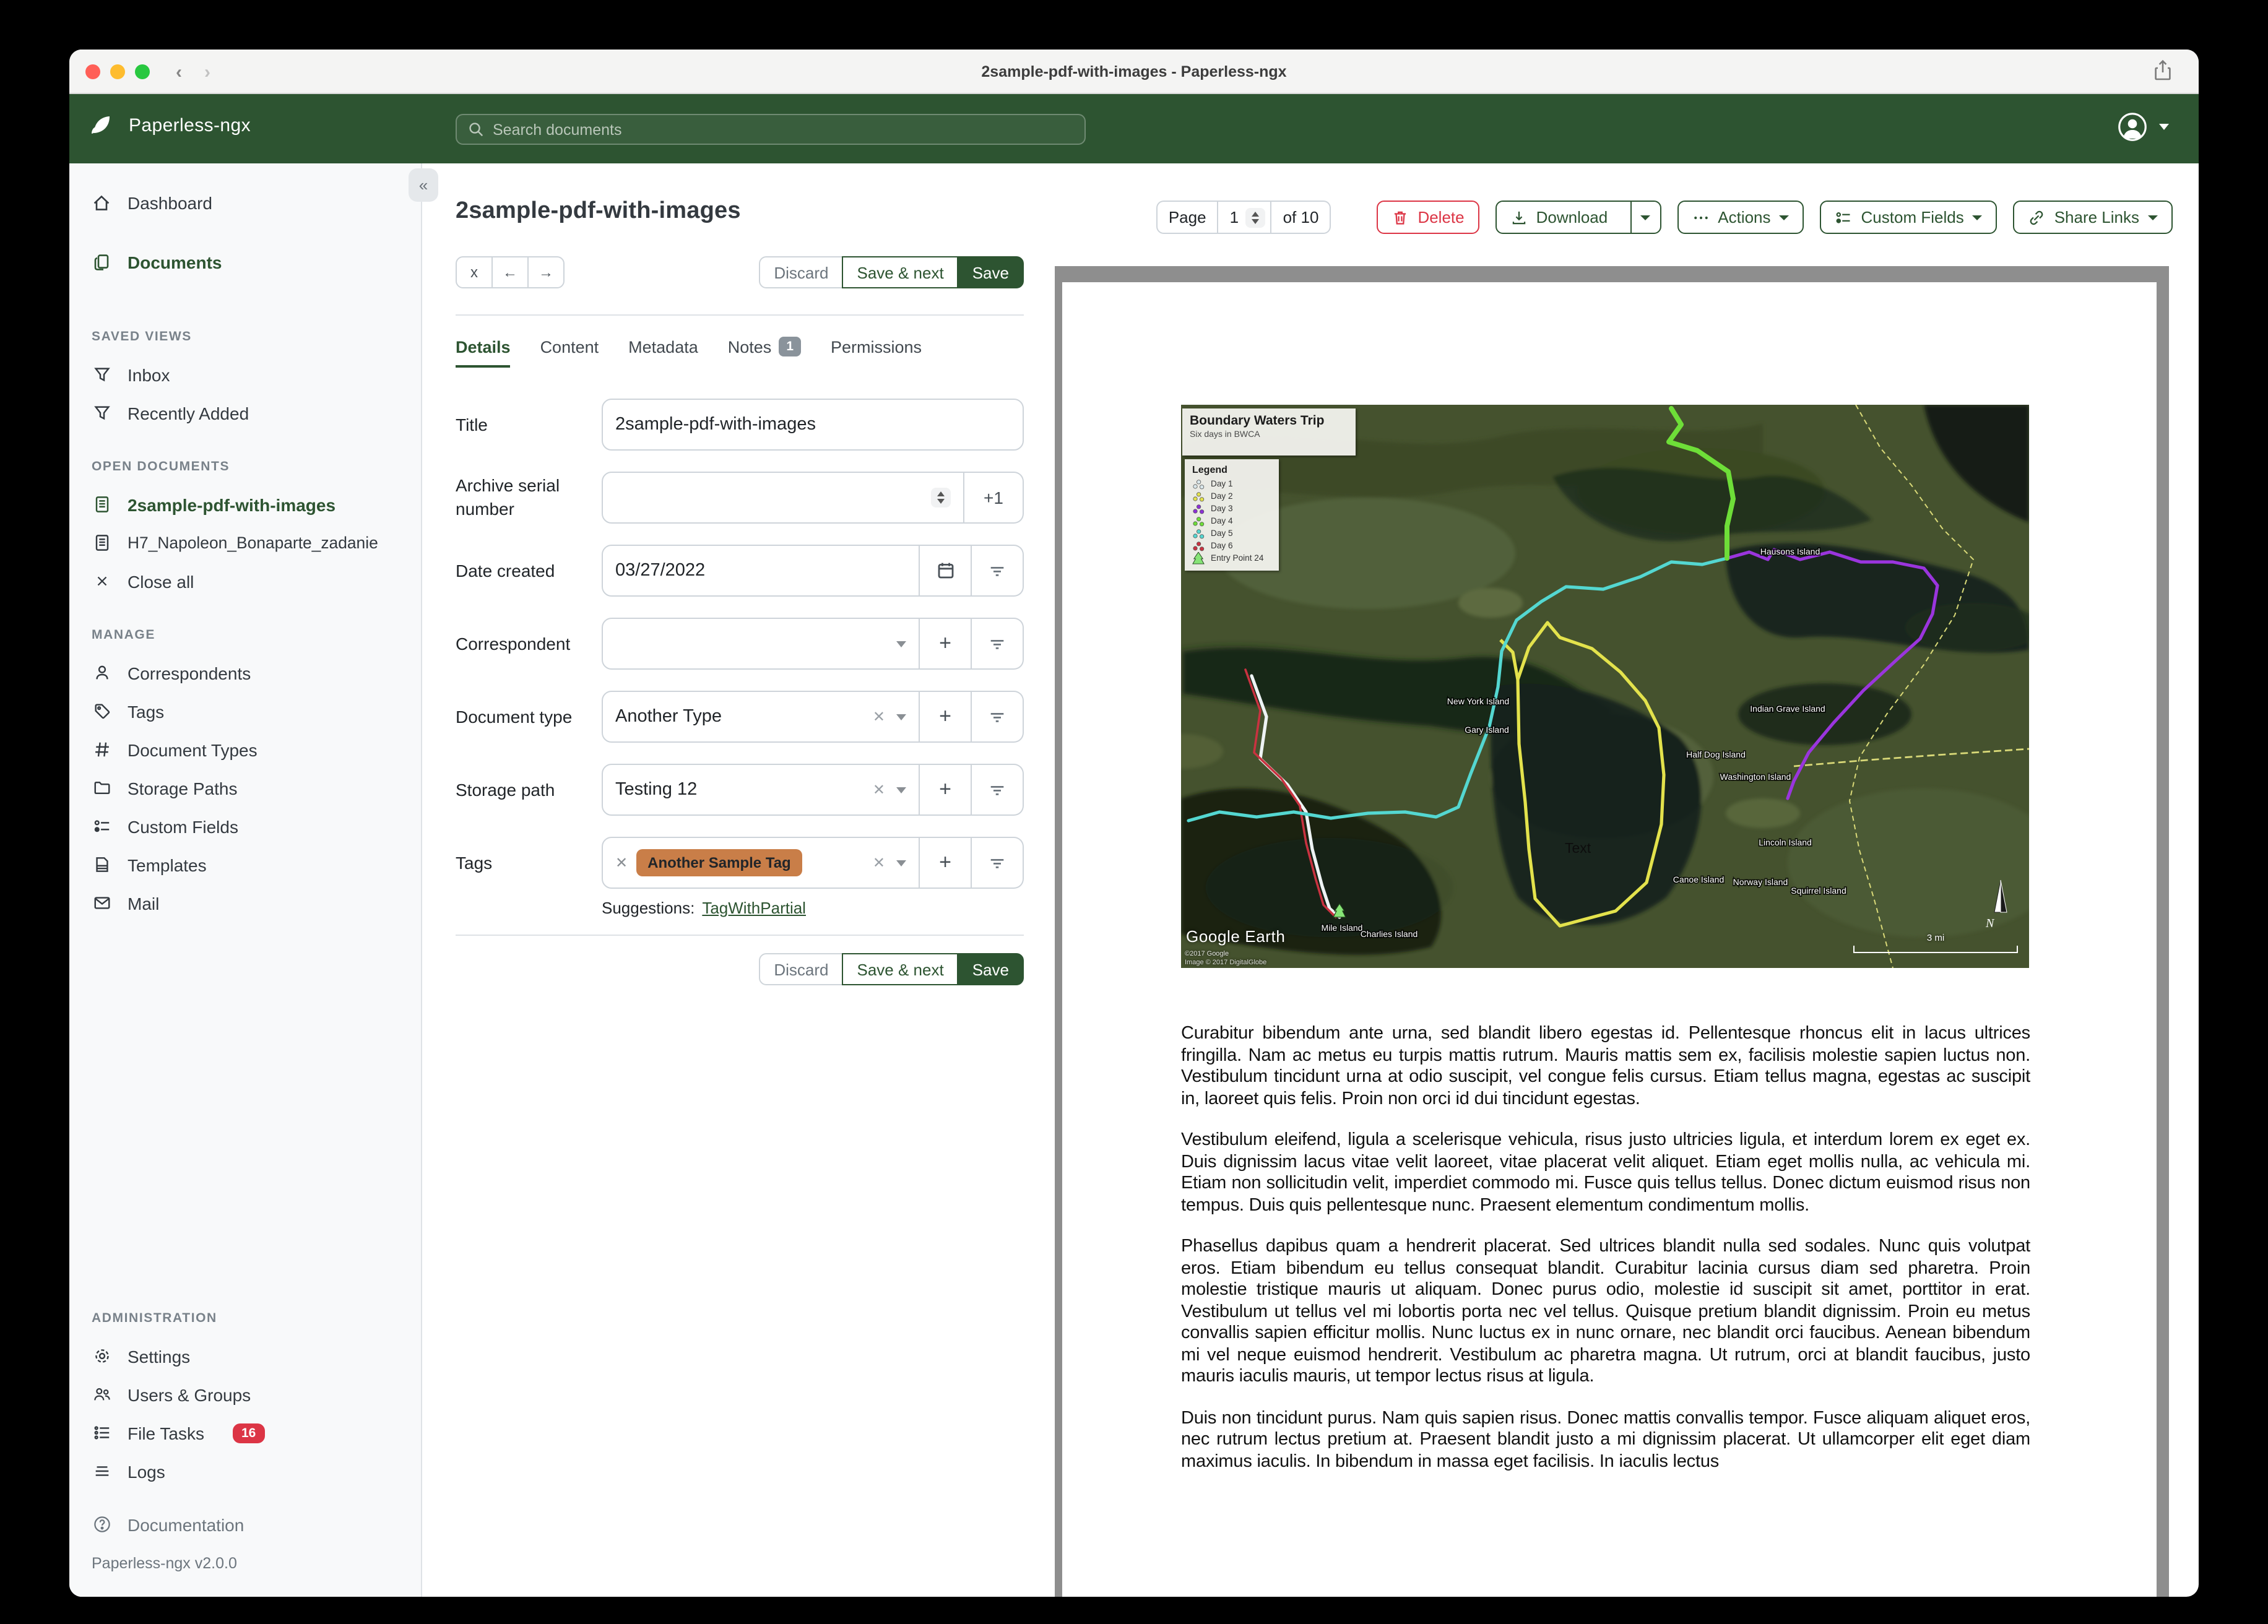 This screenshot has width=2268, height=1624. I want to click on title-field: 2sample-pdf-with-images, so click(813, 425).